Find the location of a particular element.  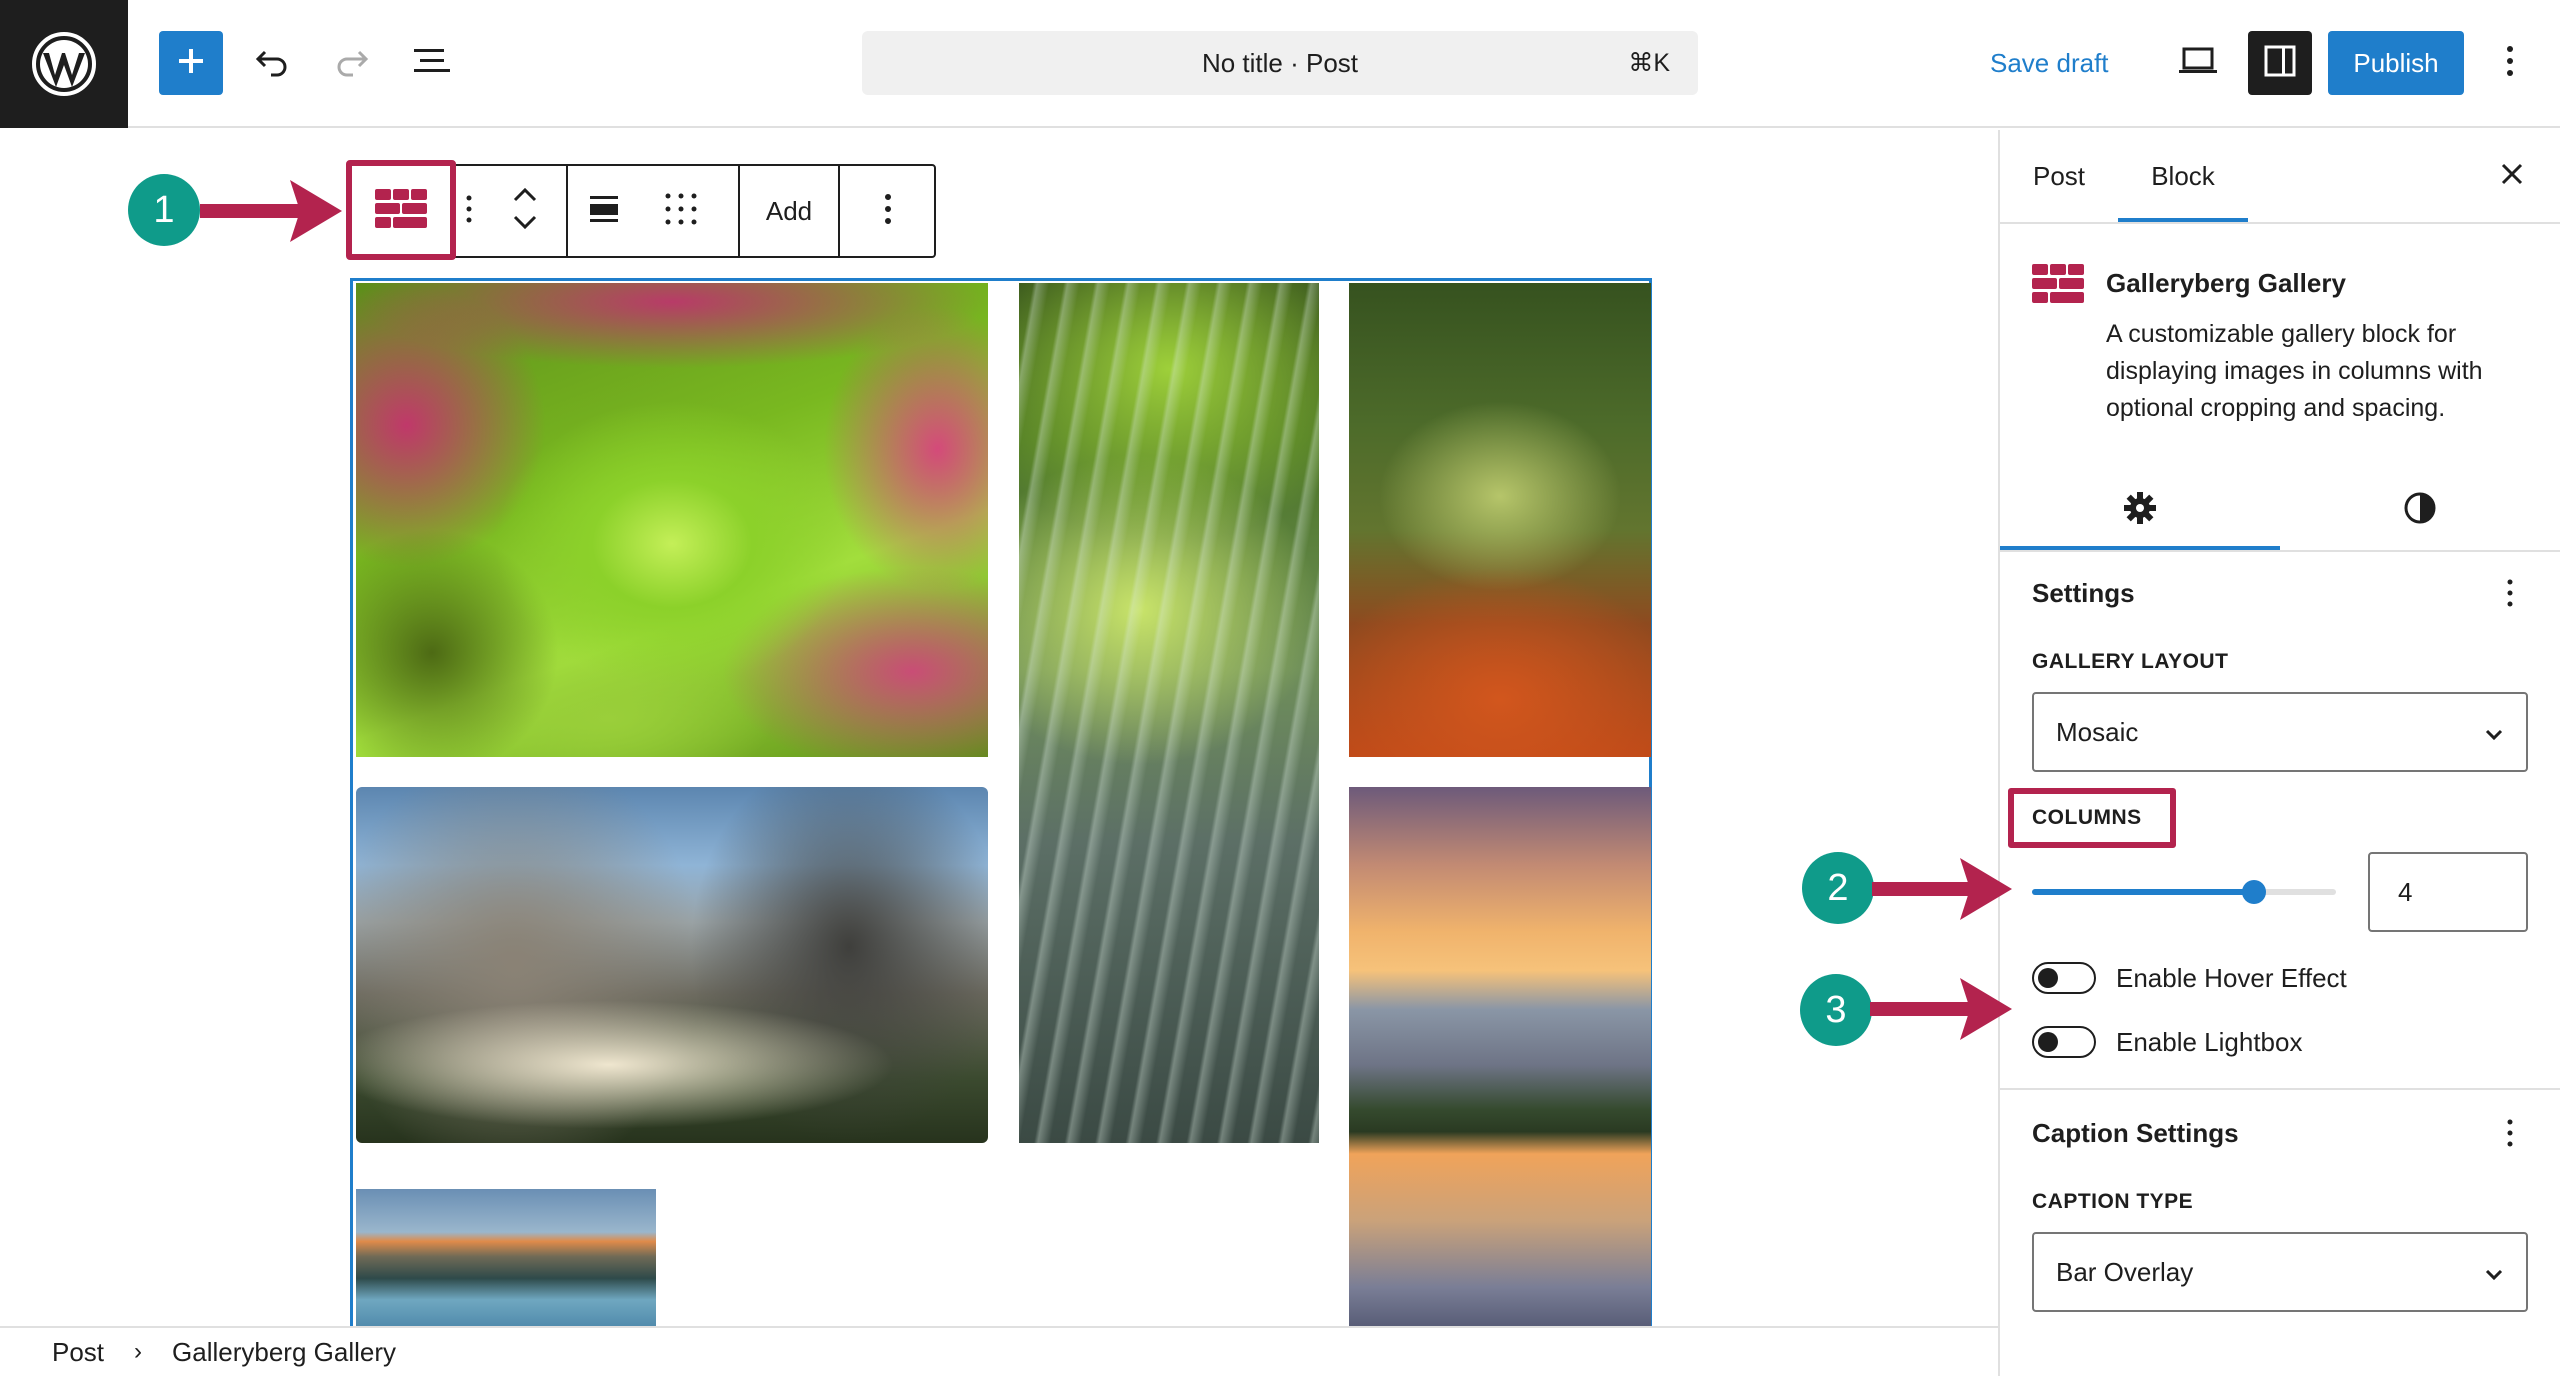

close-icon is located at coordinates (2512, 176).